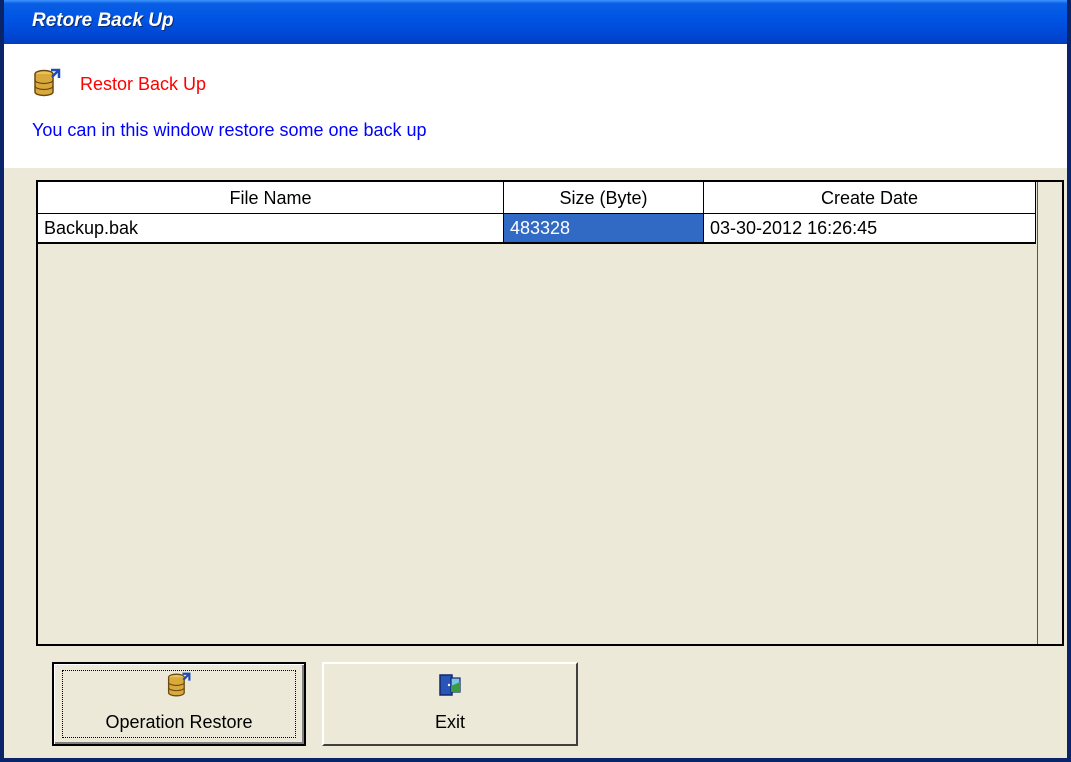 The image size is (1071, 762). Describe the element at coordinates (1049, 413) in the screenshot. I see `grid-scroll-area` at that location.